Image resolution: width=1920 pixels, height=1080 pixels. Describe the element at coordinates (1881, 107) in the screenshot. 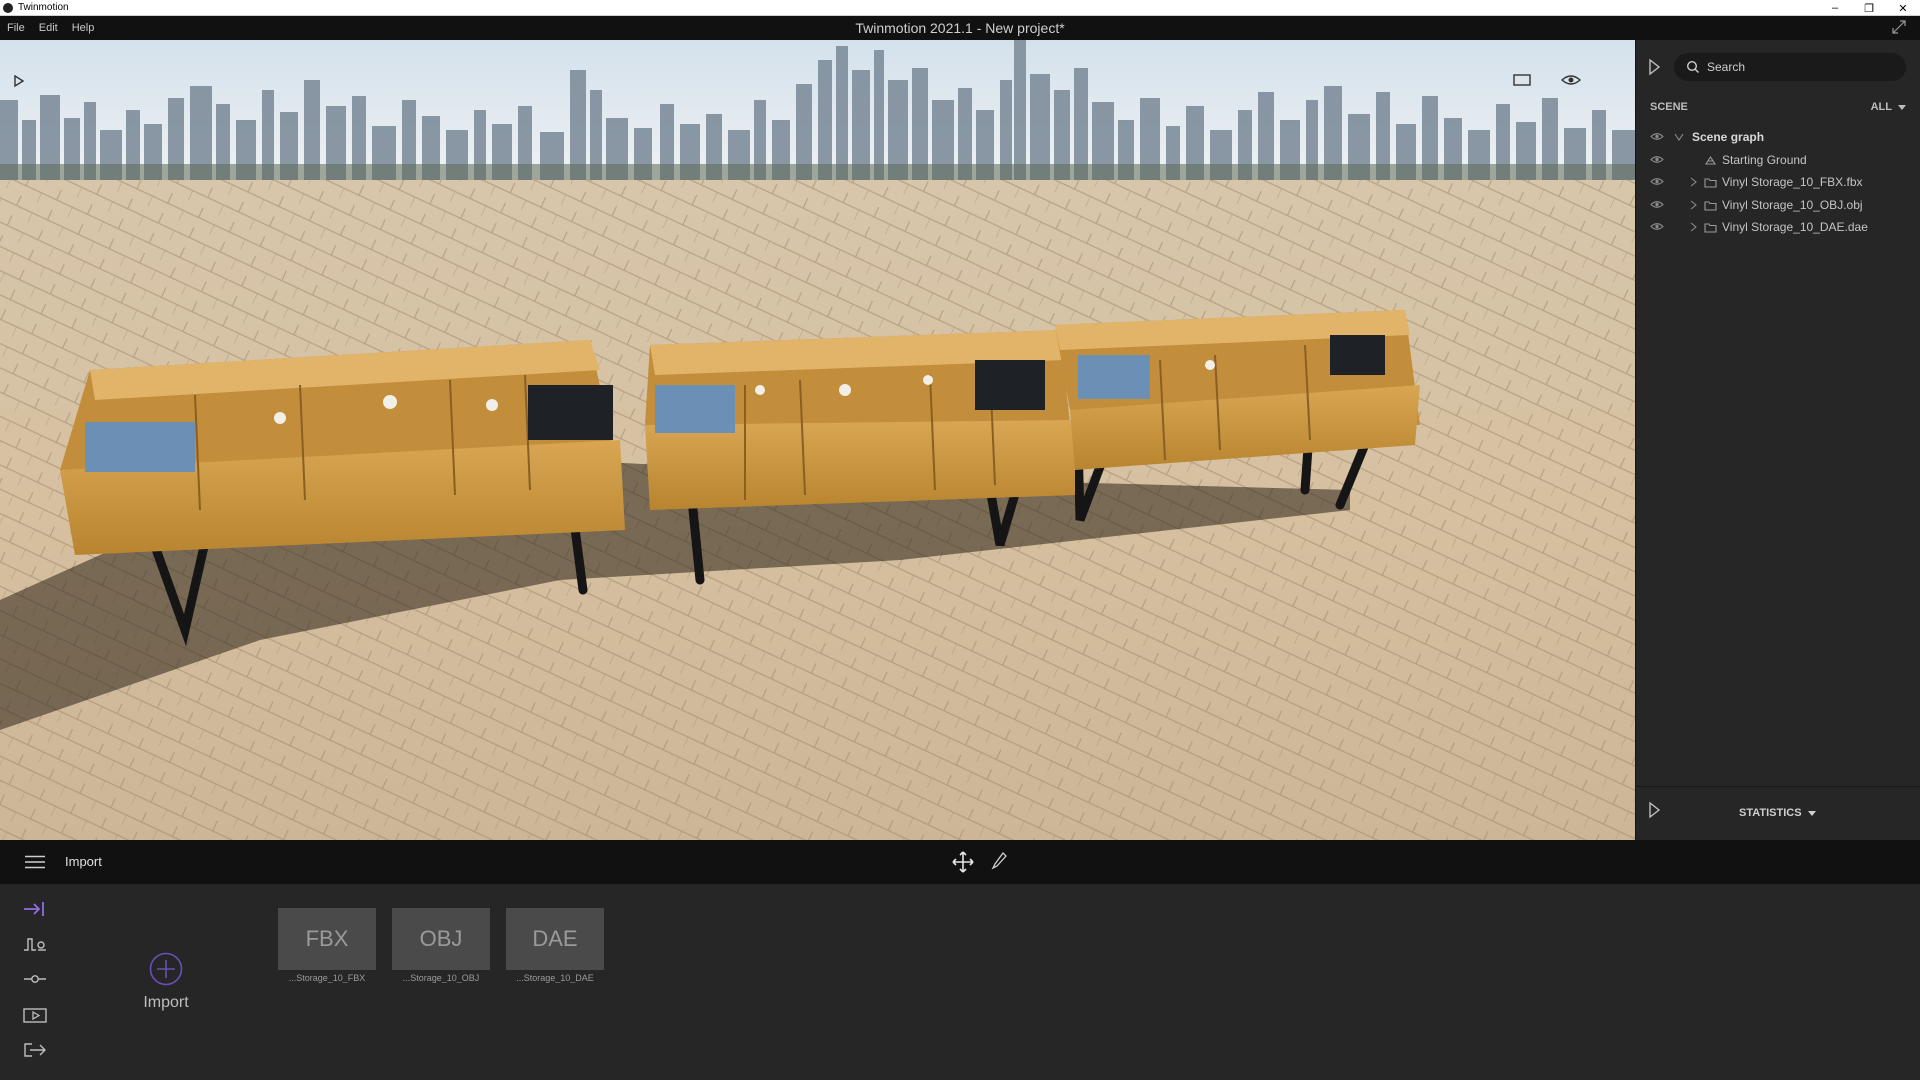

I see `scene-filter-label: ALL` at that location.